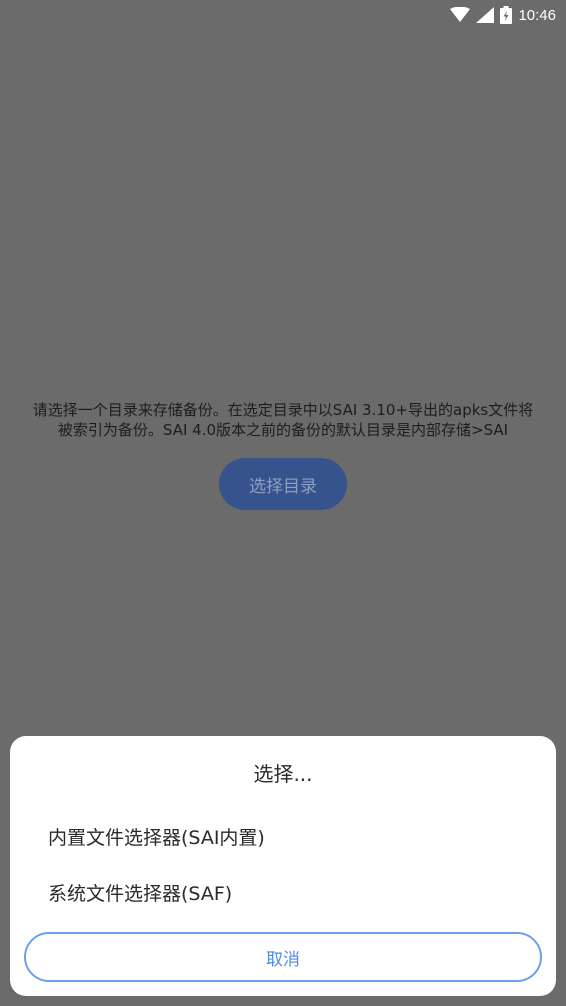 This screenshot has width=566, height=1006. I want to click on status-bar: 10:46, so click(283, 15).